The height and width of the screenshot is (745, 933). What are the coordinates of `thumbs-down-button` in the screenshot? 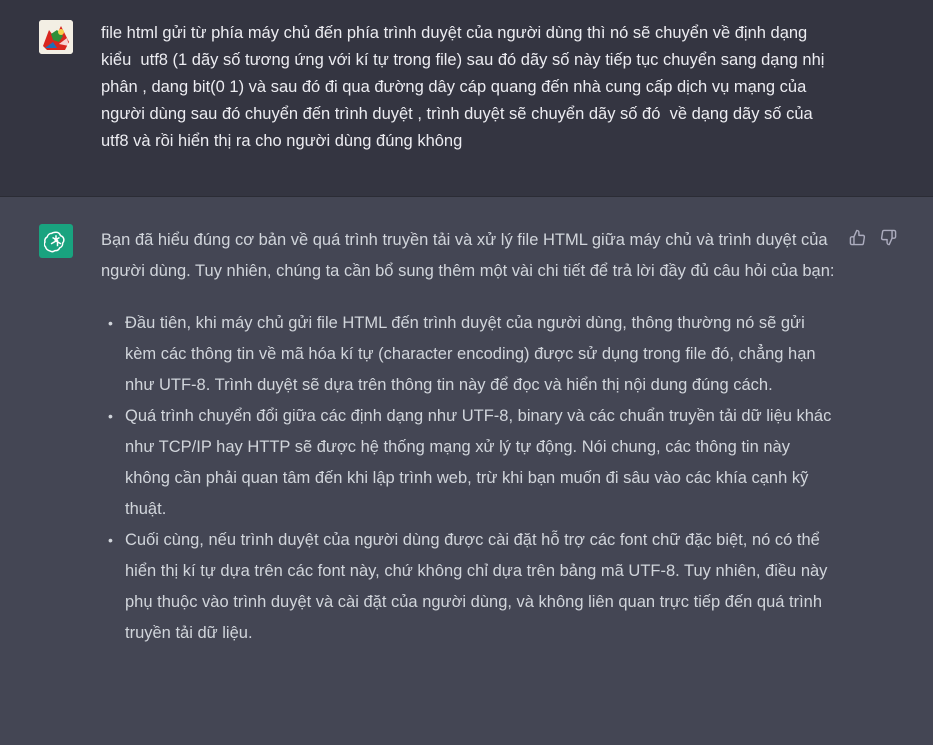 It's located at (888, 237).